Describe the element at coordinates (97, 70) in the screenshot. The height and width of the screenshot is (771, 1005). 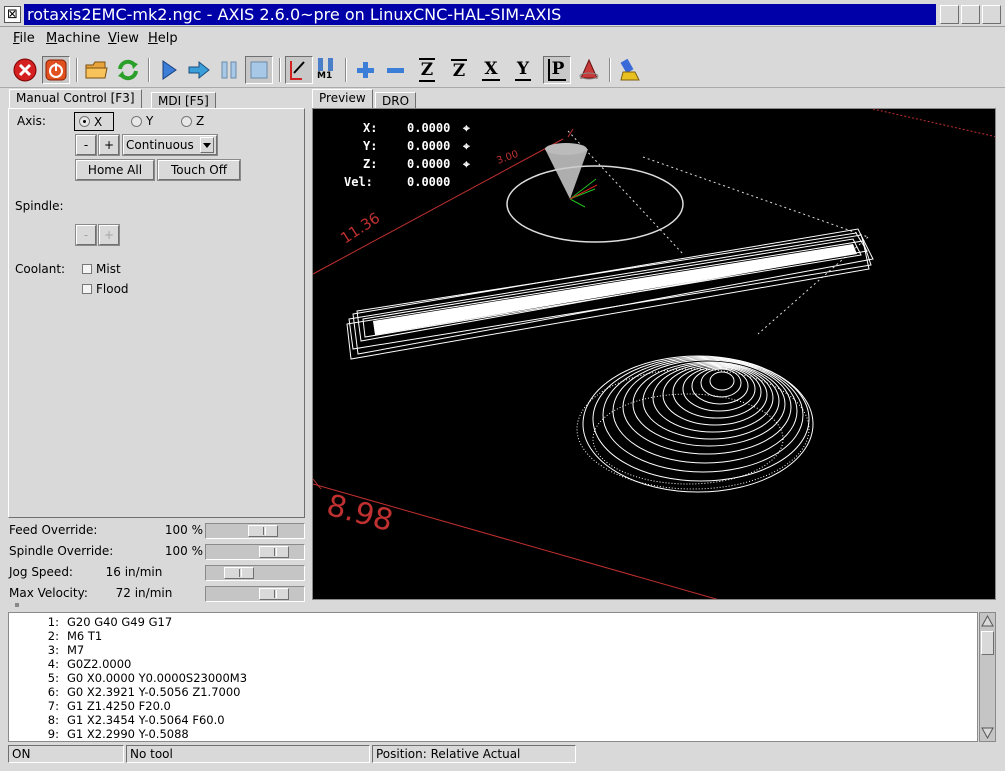
I see `open-file-icon` at that location.